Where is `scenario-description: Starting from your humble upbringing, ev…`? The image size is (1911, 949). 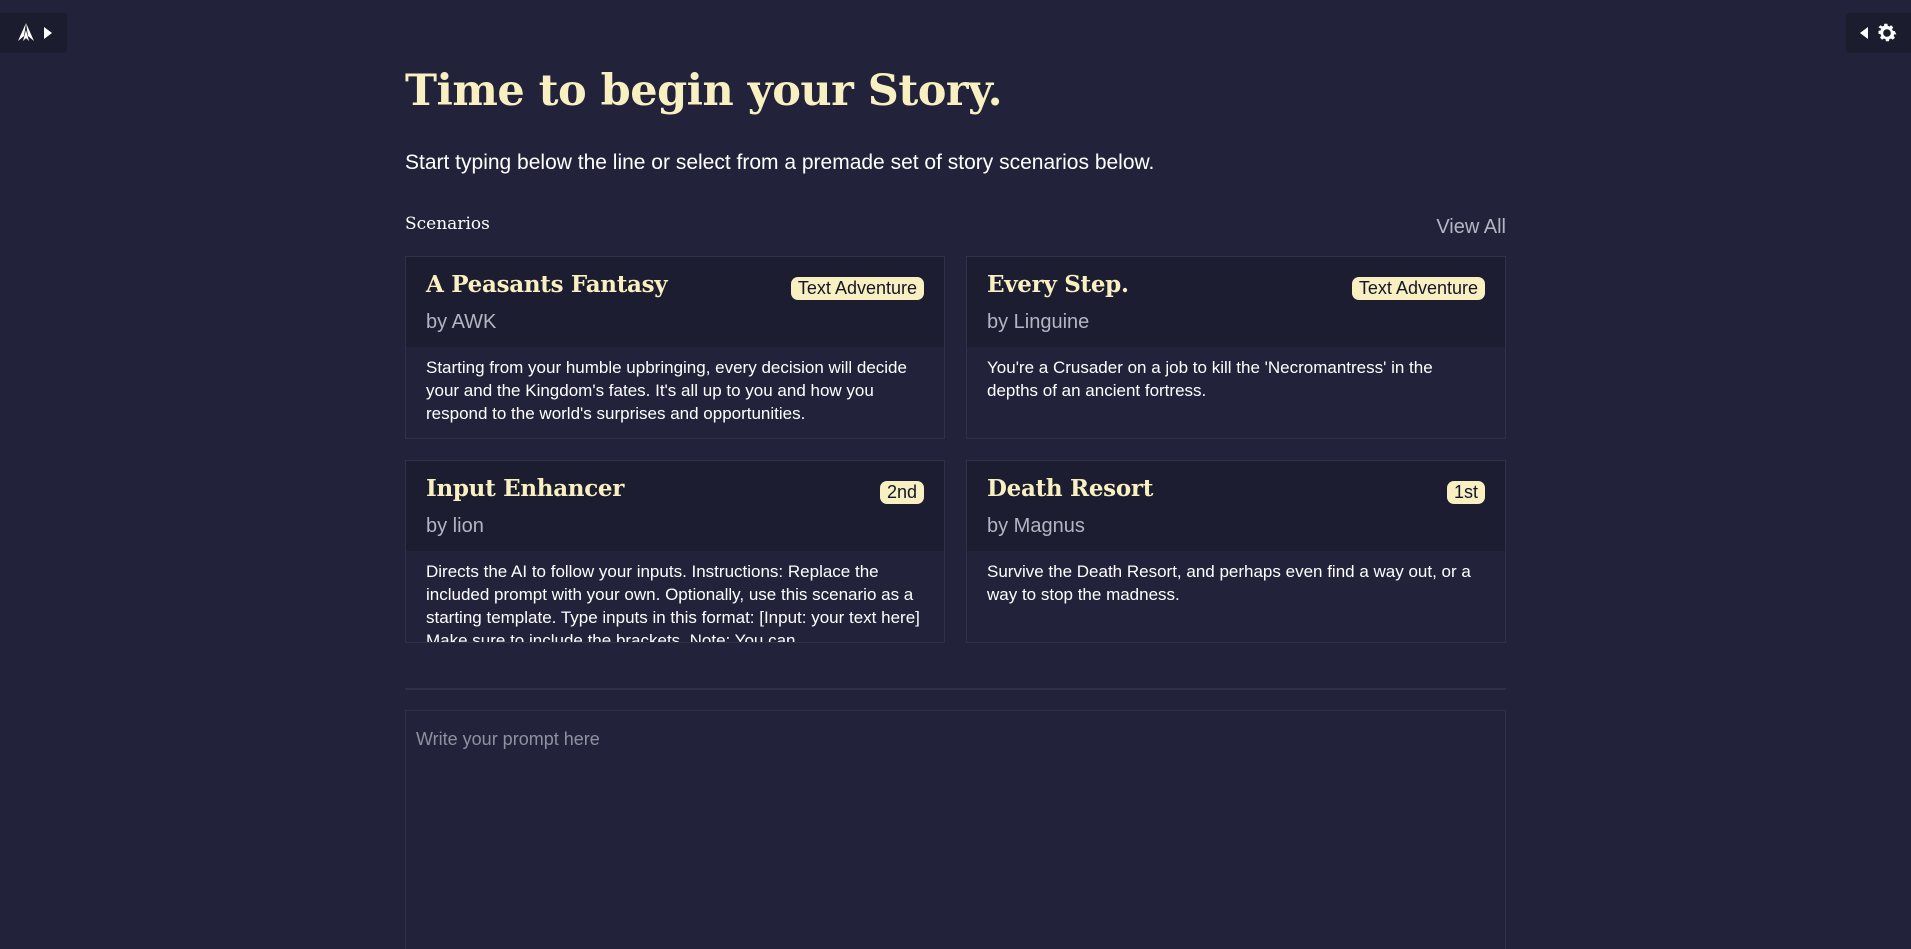
scenario-description: Starting from your humble upbringing, ev… is located at coordinates (666, 390).